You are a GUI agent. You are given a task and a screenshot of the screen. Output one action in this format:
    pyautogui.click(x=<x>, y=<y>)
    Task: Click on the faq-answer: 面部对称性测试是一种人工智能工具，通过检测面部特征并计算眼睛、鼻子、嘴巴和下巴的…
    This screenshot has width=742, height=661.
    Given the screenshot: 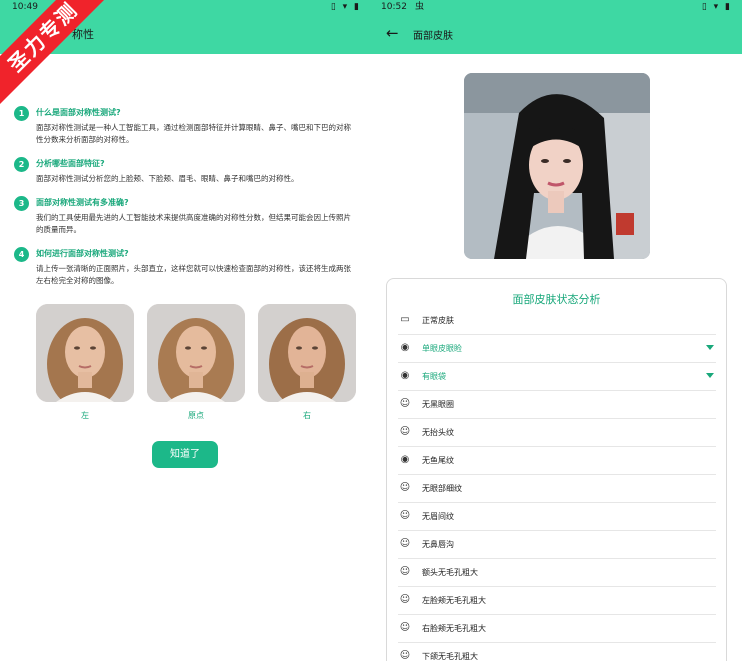 What is the action you would take?
    pyautogui.click(x=193, y=133)
    